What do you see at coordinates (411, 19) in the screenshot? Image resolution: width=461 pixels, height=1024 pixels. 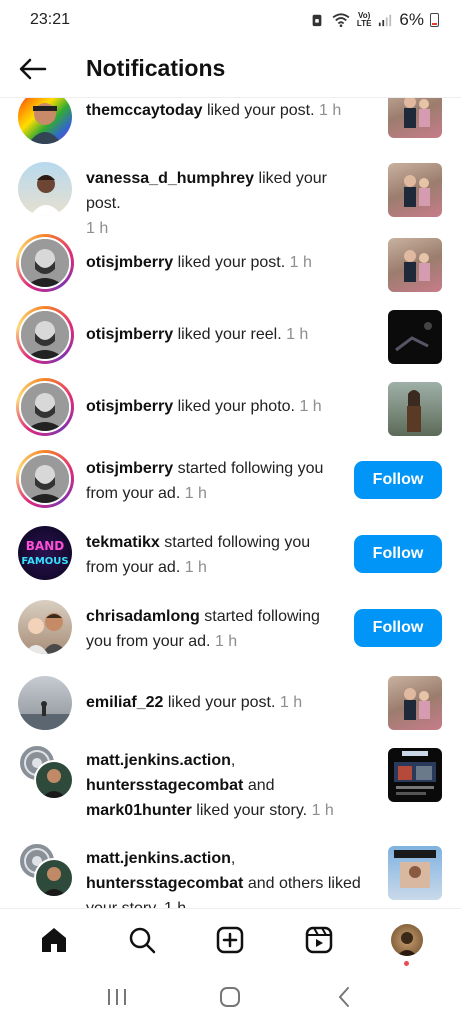 I see `battery-text: 6%` at bounding box center [411, 19].